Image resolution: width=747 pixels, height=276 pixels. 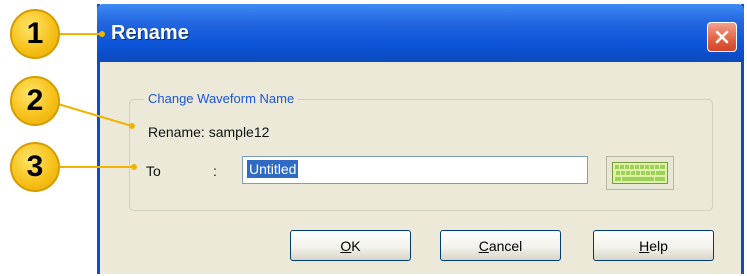 What do you see at coordinates (134, 167) in the screenshot?
I see `callout-3-leader-dot` at bounding box center [134, 167].